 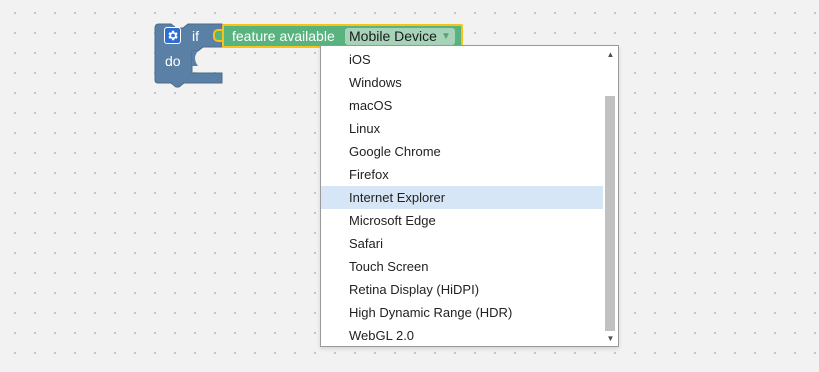 What do you see at coordinates (462, 174) in the screenshot?
I see `menu-item-firefox: Firefox` at bounding box center [462, 174].